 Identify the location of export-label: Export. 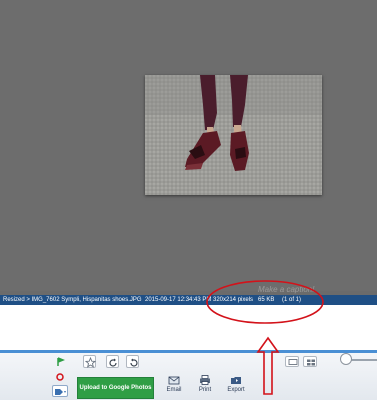
(236, 390).